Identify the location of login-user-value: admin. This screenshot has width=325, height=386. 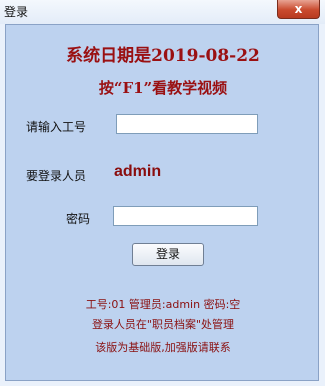
(138, 171).